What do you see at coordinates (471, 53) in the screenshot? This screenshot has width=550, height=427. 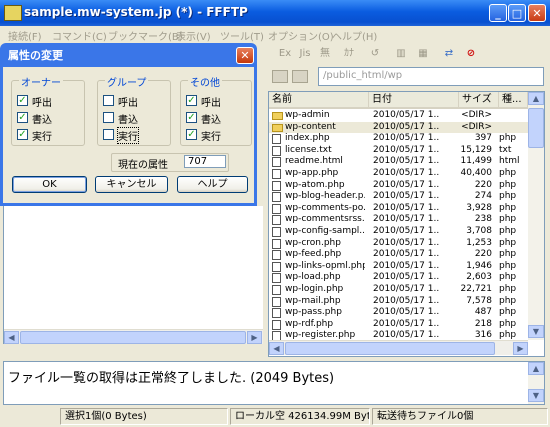 I see `stop-icon: ⊘` at bounding box center [471, 53].